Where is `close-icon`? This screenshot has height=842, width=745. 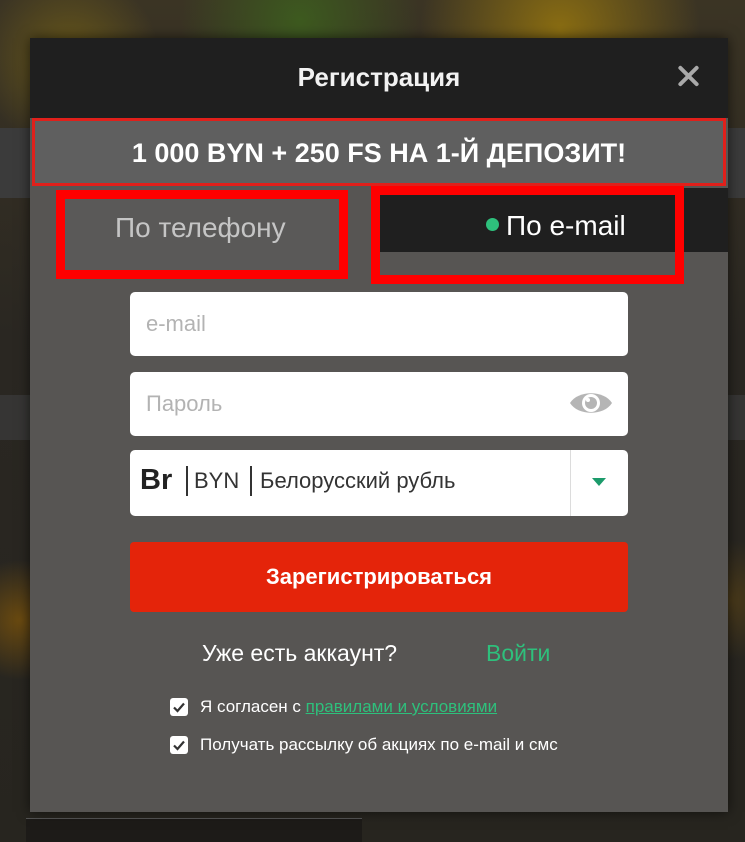 close-icon is located at coordinates (688, 76).